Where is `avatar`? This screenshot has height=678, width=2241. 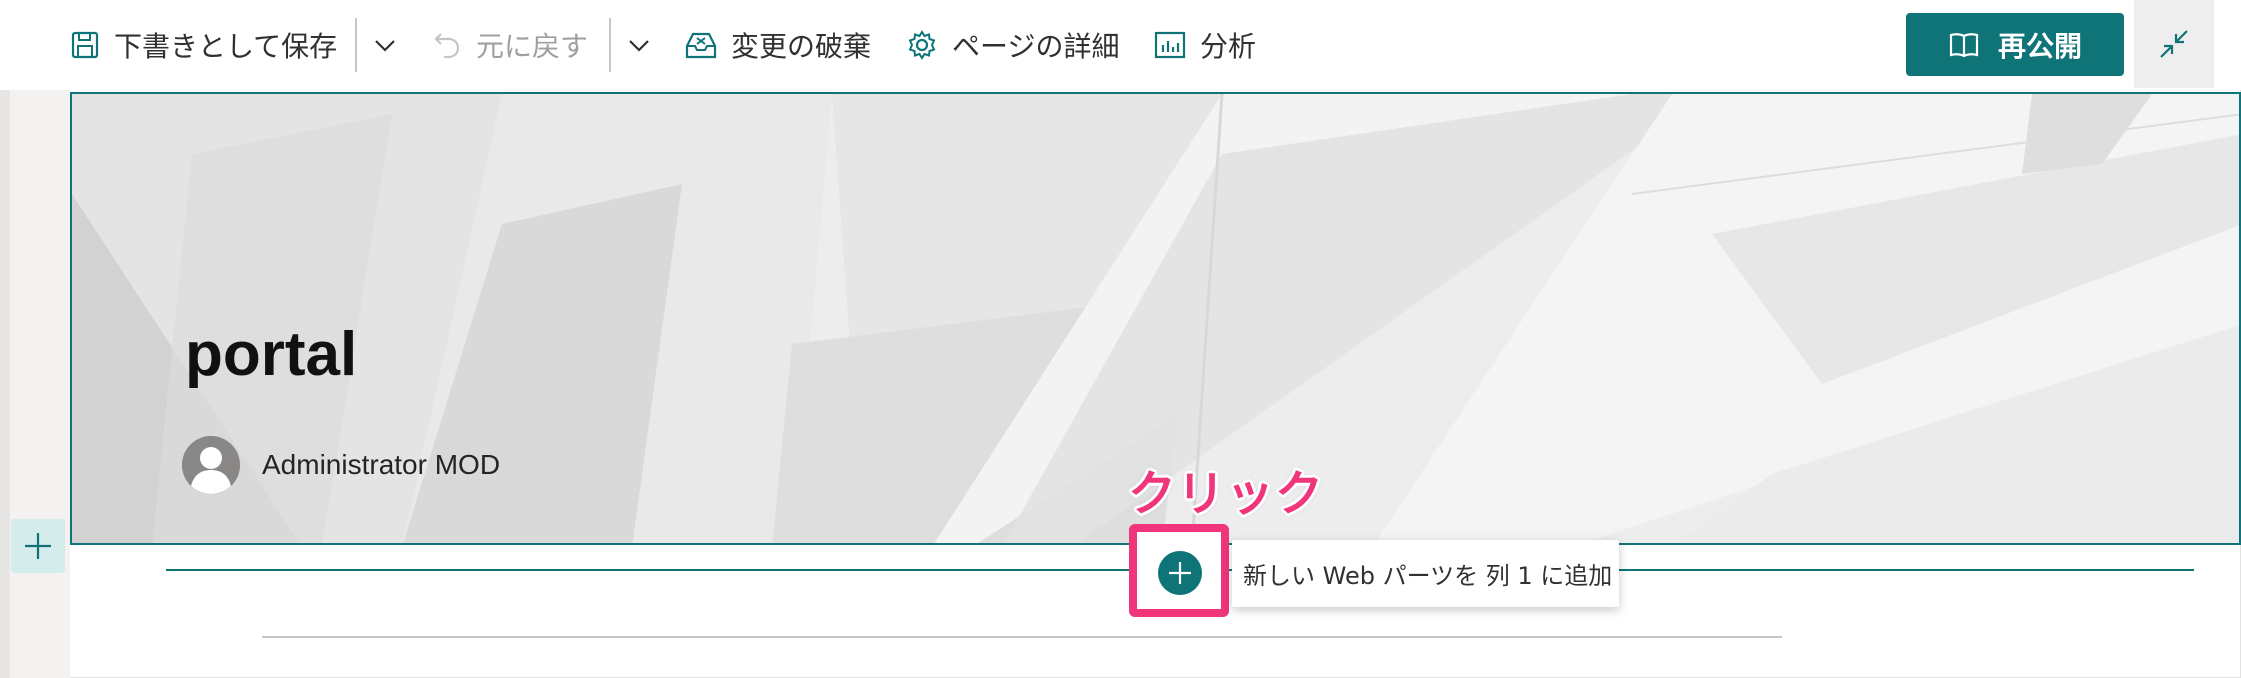
avatar is located at coordinates (211, 465).